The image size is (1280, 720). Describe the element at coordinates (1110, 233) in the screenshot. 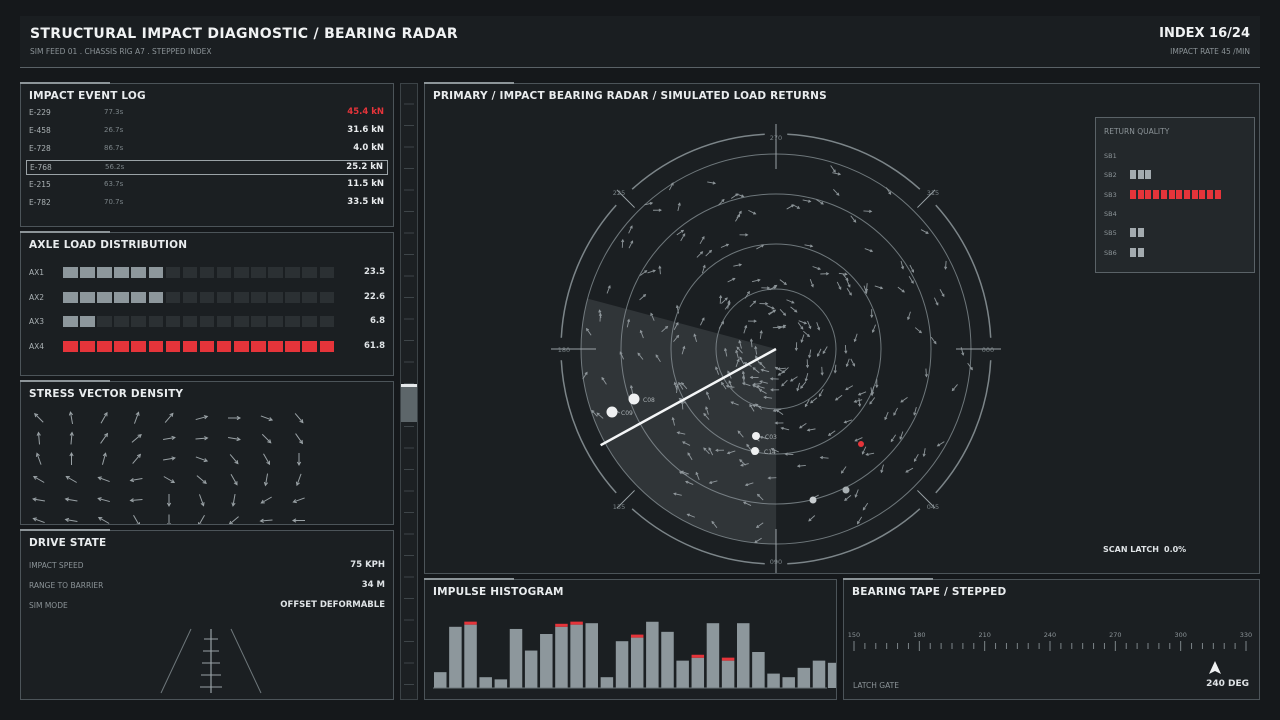

I see `return-quality-label: SB5` at that location.